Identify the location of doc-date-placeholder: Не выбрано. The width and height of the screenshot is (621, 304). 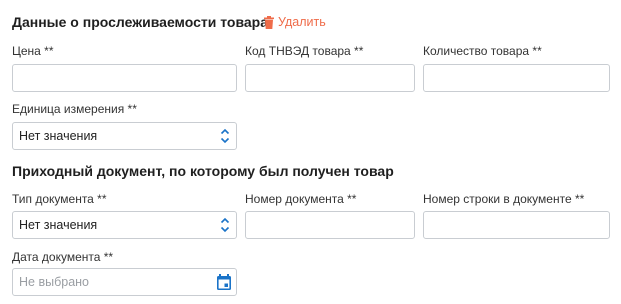
(54, 282).